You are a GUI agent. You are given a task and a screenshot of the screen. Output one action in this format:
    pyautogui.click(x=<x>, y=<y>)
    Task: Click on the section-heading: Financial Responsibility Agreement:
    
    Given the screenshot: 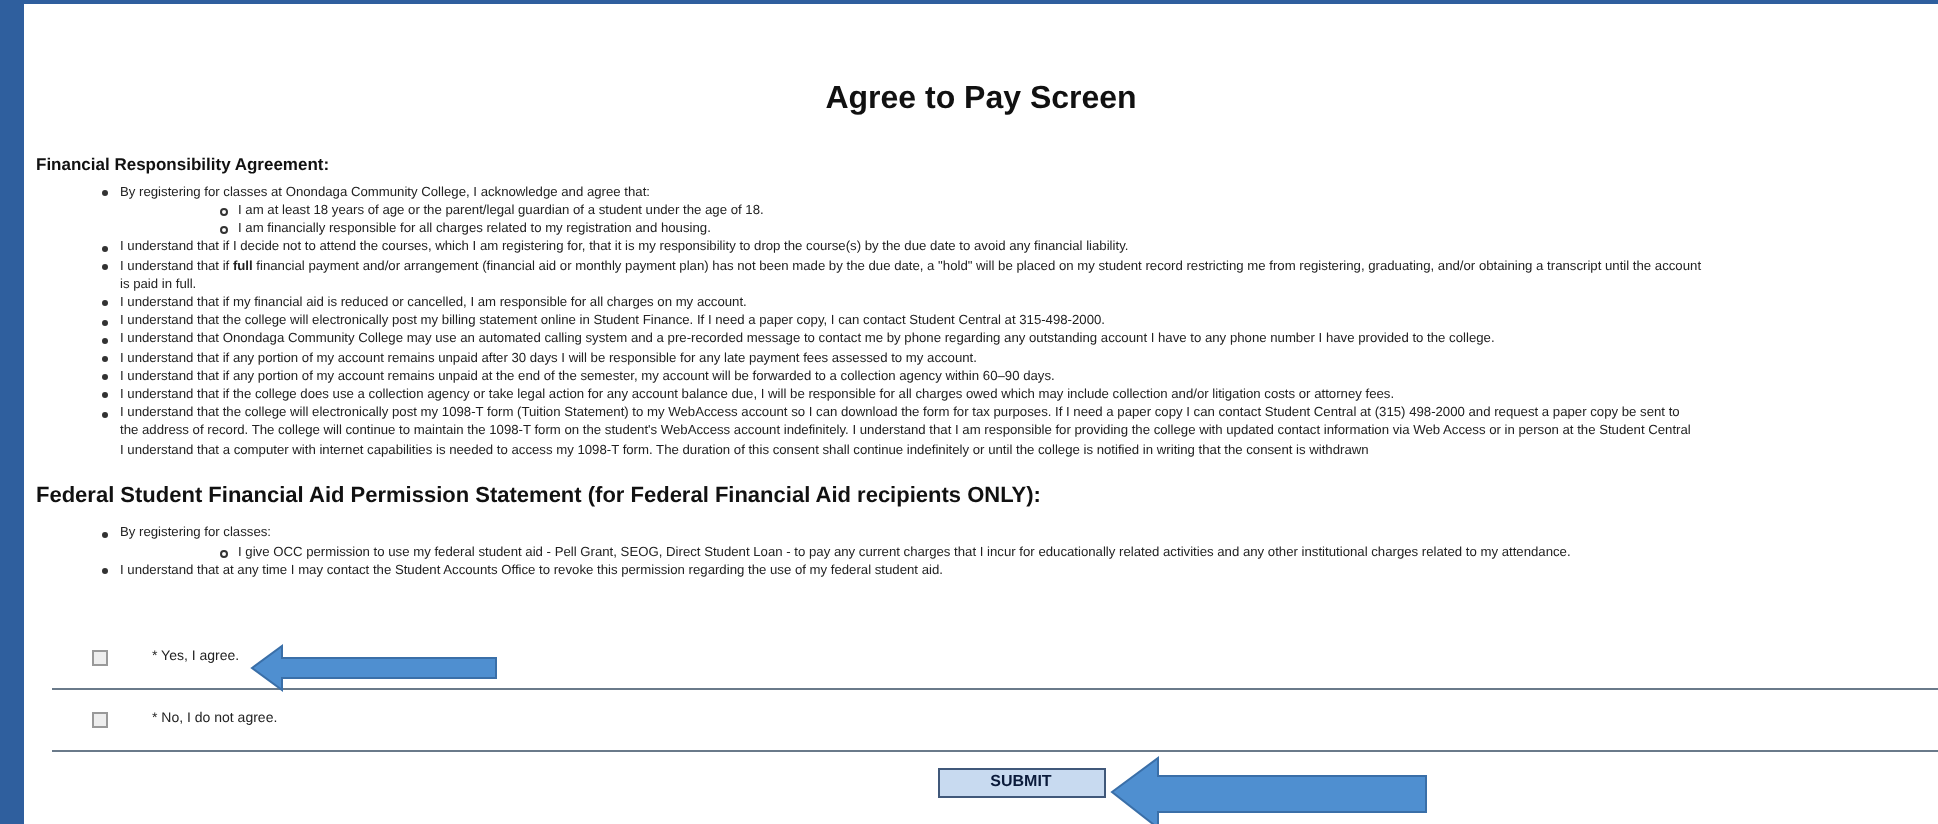 What is the action you would take?
    pyautogui.click(x=184, y=165)
    